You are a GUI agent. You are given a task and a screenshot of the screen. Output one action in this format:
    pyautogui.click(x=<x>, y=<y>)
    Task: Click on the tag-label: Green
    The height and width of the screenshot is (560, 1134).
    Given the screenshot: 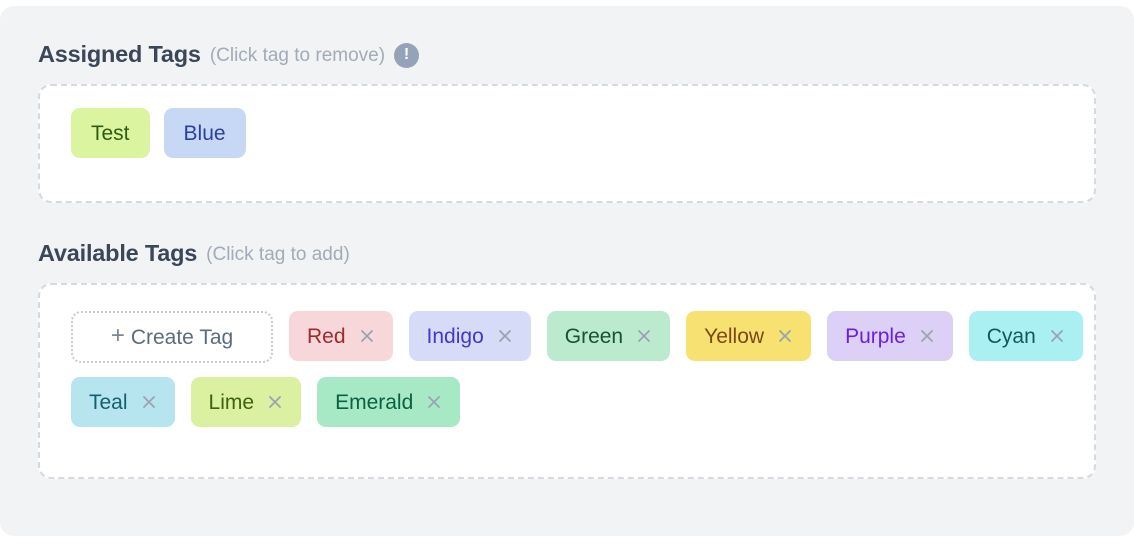 What is the action you would take?
    pyautogui.click(x=594, y=336)
    